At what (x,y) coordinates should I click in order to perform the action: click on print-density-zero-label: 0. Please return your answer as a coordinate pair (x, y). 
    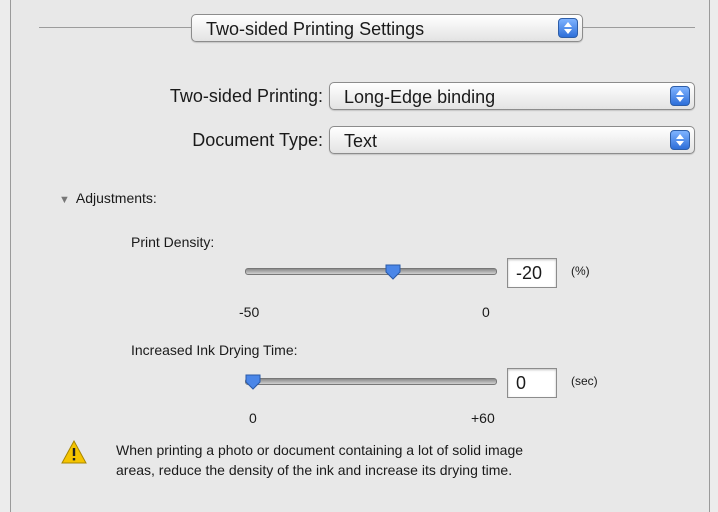
    Looking at the image, I should click on (486, 312).